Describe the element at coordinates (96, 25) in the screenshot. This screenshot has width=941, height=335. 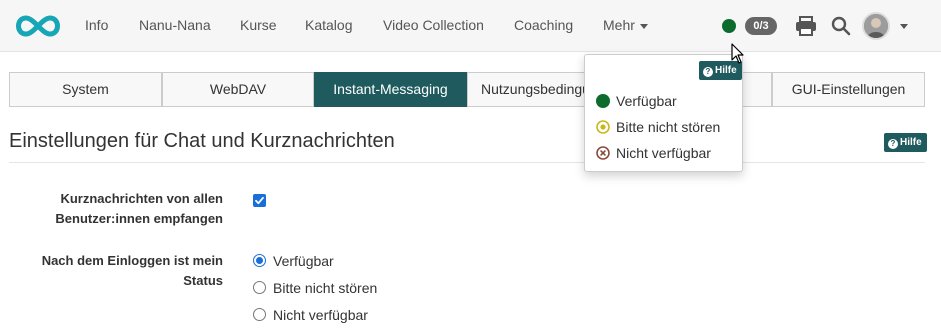
I see `nav-item-info: Info` at that location.